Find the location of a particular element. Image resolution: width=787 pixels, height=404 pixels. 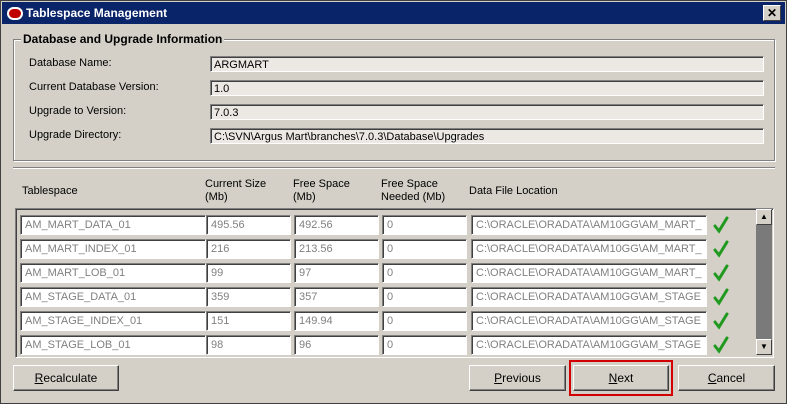

scroll-up-button: ▲ is located at coordinates (764, 217).